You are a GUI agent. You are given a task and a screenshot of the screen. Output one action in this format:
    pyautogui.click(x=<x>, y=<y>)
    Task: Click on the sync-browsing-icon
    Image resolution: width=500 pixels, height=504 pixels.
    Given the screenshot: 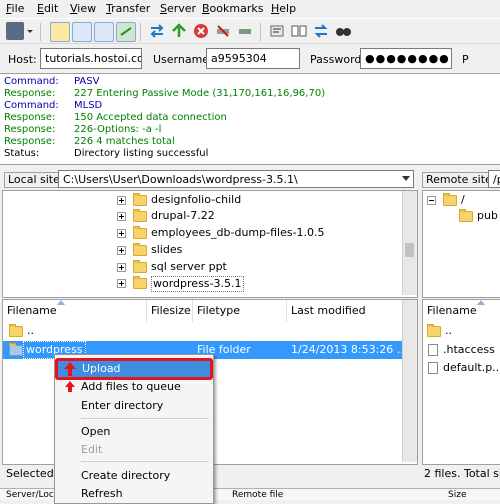 What is the action you would take?
    pyautogui.click(x=321, y=31)
    